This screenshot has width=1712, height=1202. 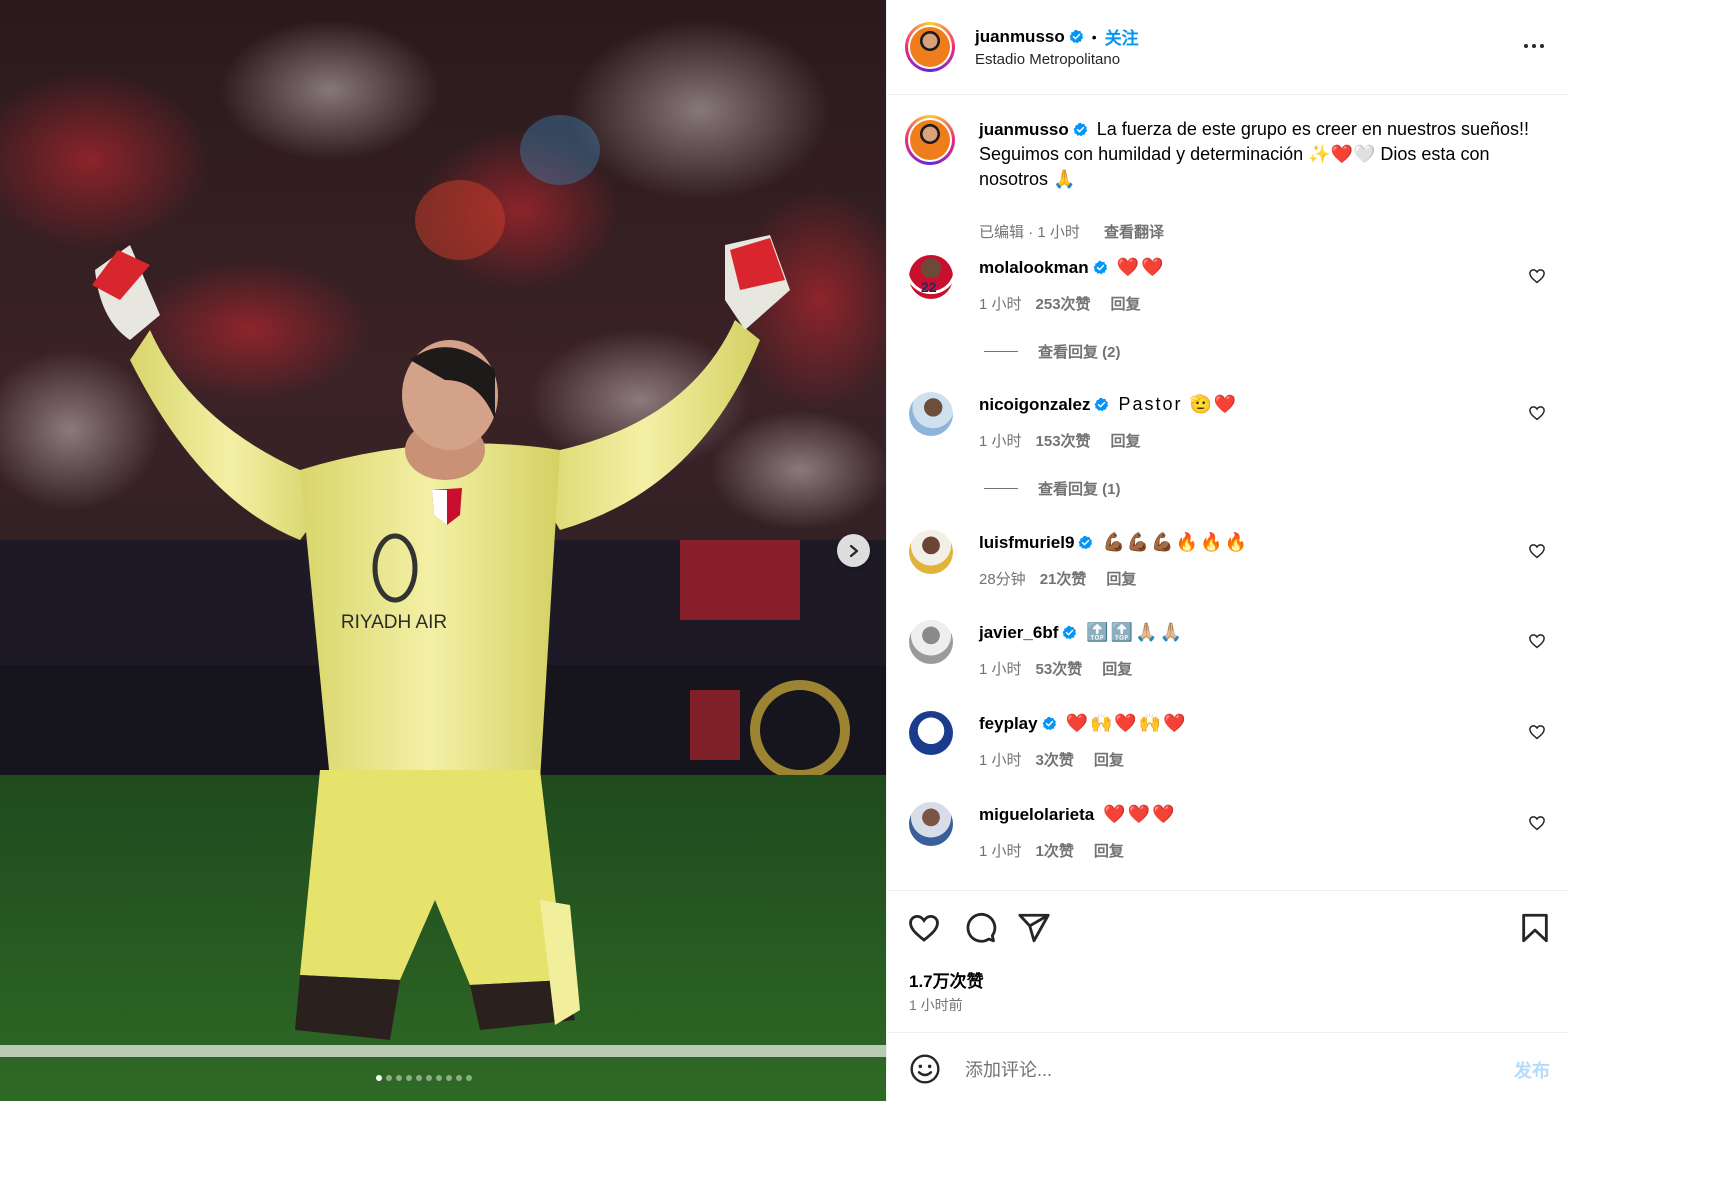 I want to click on commenter-username: nicoigonzalez, so click(x=1034, y=404).